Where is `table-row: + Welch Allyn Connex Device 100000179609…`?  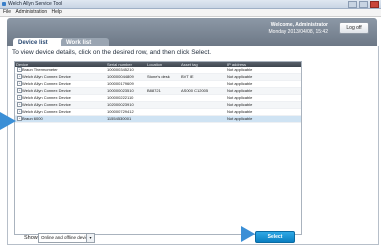 table-row: + Welch Allyn Connex Device 100000179609… is located at coordinates (158, 84).